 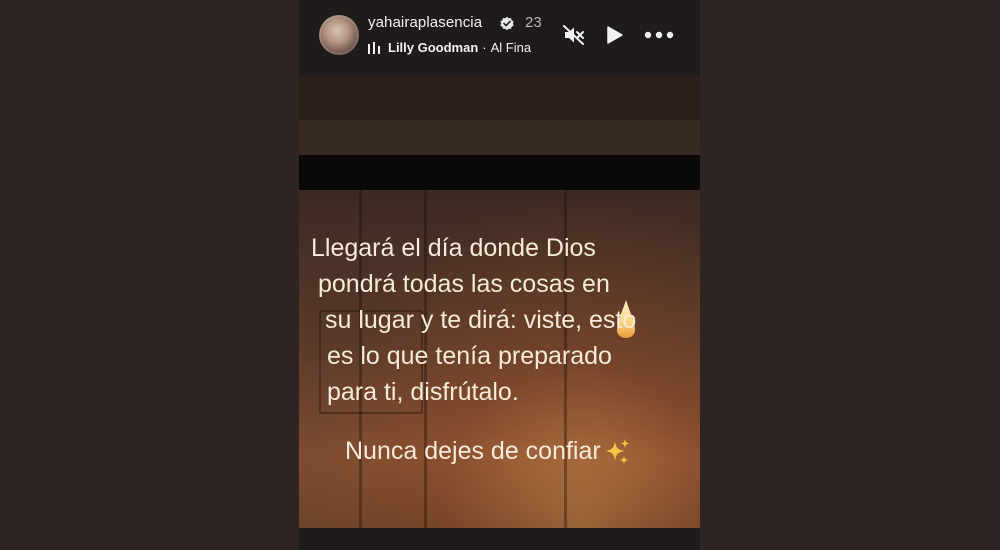 What do you see at coordinates (499, 539) in the screenshot?
I see `story-footer-bar` at bounding box center [499, 539].